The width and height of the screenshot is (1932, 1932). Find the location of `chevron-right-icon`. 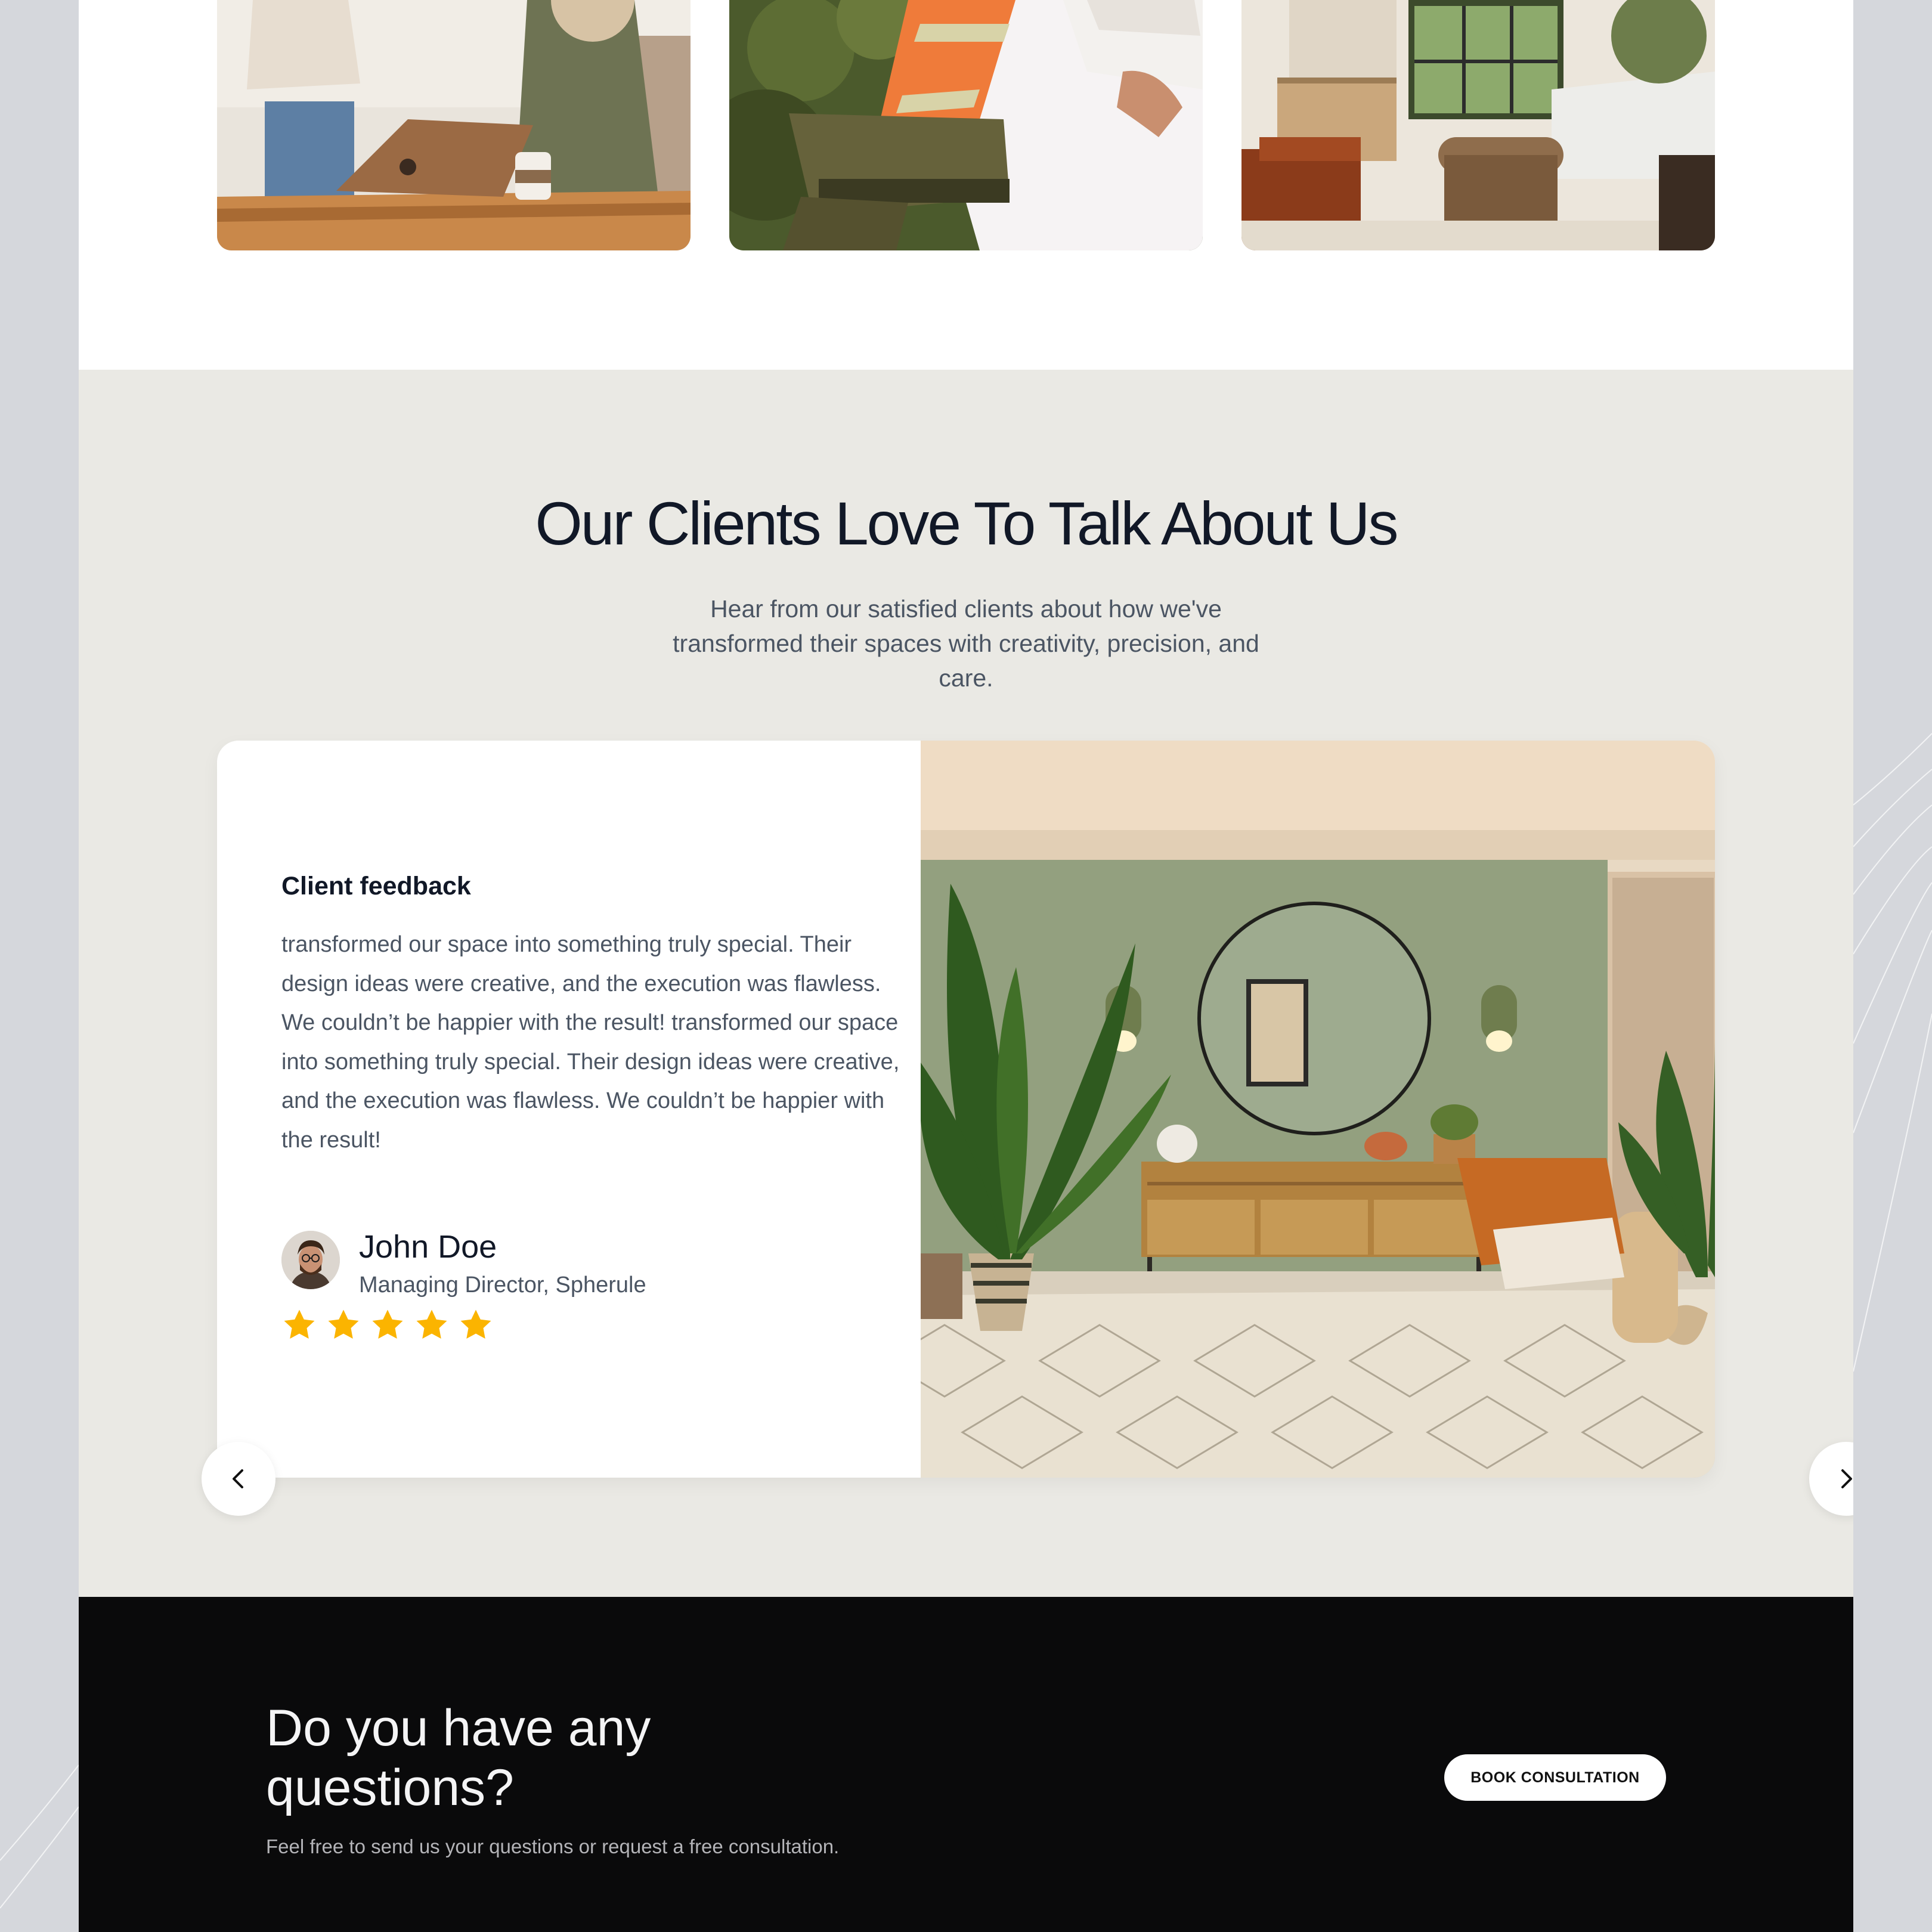

chevron-right-icon is located at coordinates (1847, 1478).